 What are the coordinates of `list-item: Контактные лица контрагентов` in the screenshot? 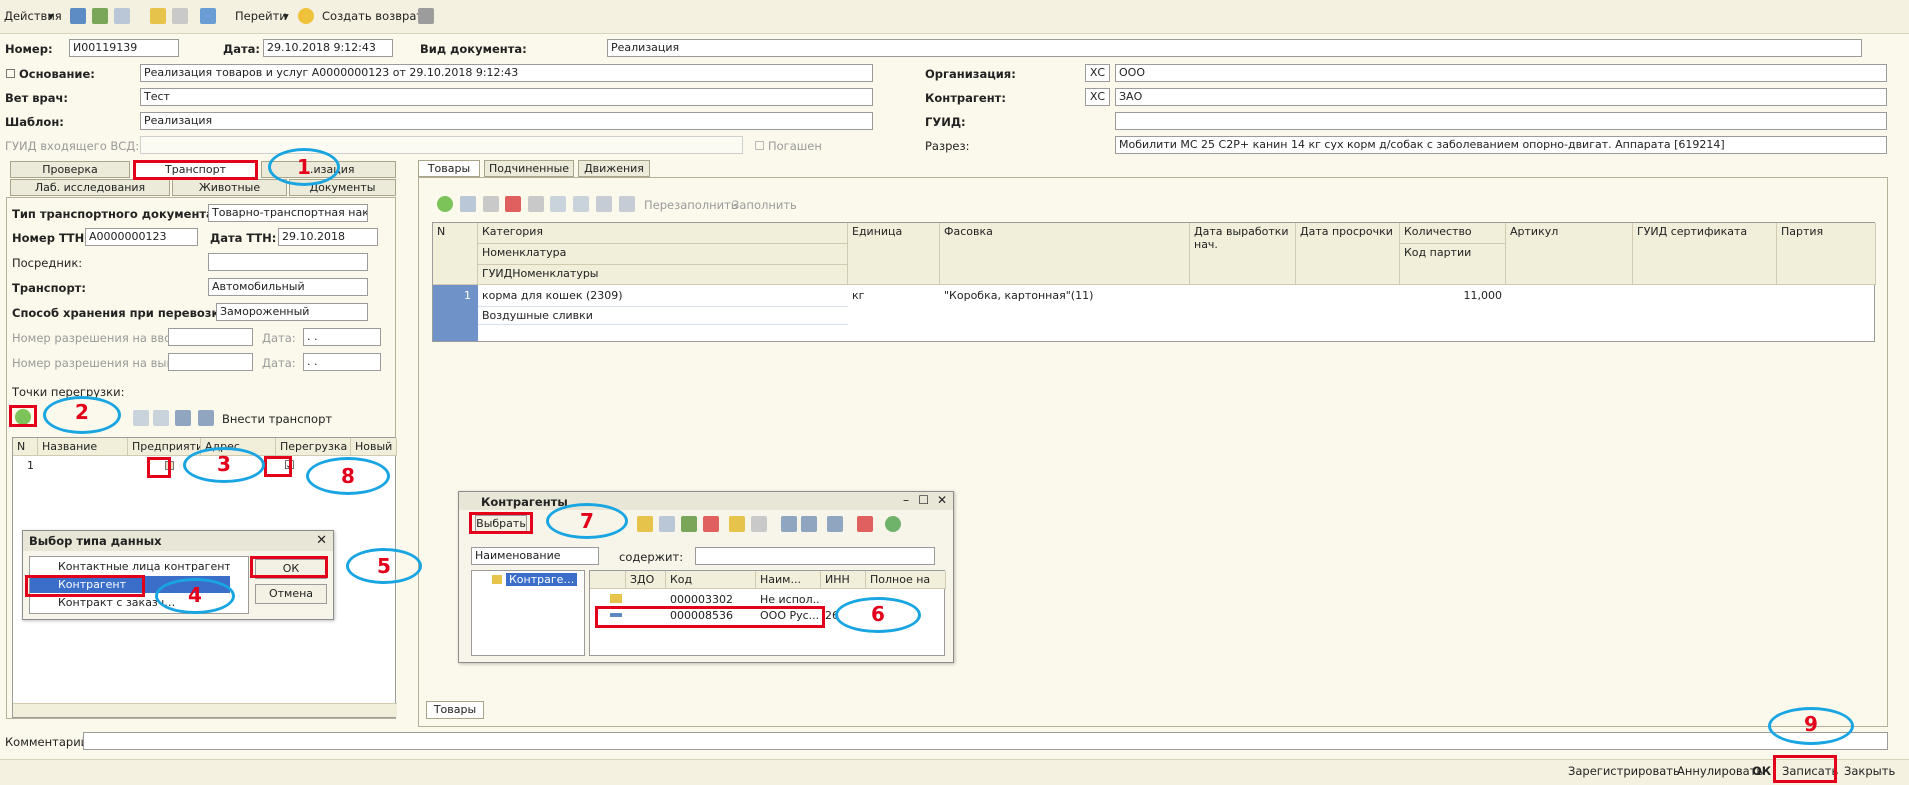 It's located at (130, 566).